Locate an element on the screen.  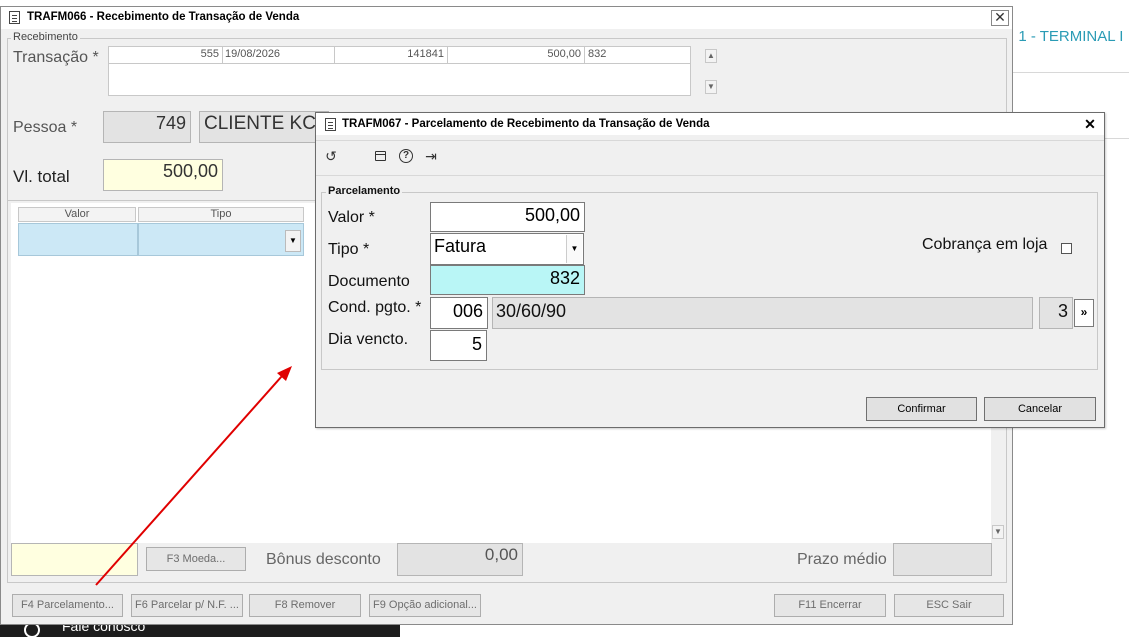
annotation-arrow is located at coordinates (193, 476).